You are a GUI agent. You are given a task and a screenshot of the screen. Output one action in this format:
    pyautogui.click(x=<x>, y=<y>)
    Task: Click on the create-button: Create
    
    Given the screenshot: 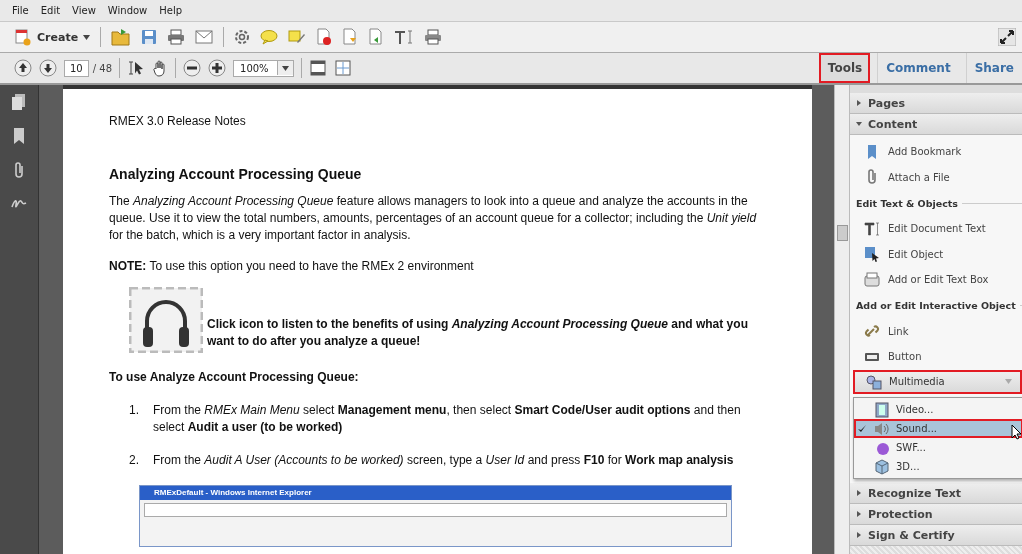 What is the action you would take?
    pyautogui.click(x=52, y=37)
    